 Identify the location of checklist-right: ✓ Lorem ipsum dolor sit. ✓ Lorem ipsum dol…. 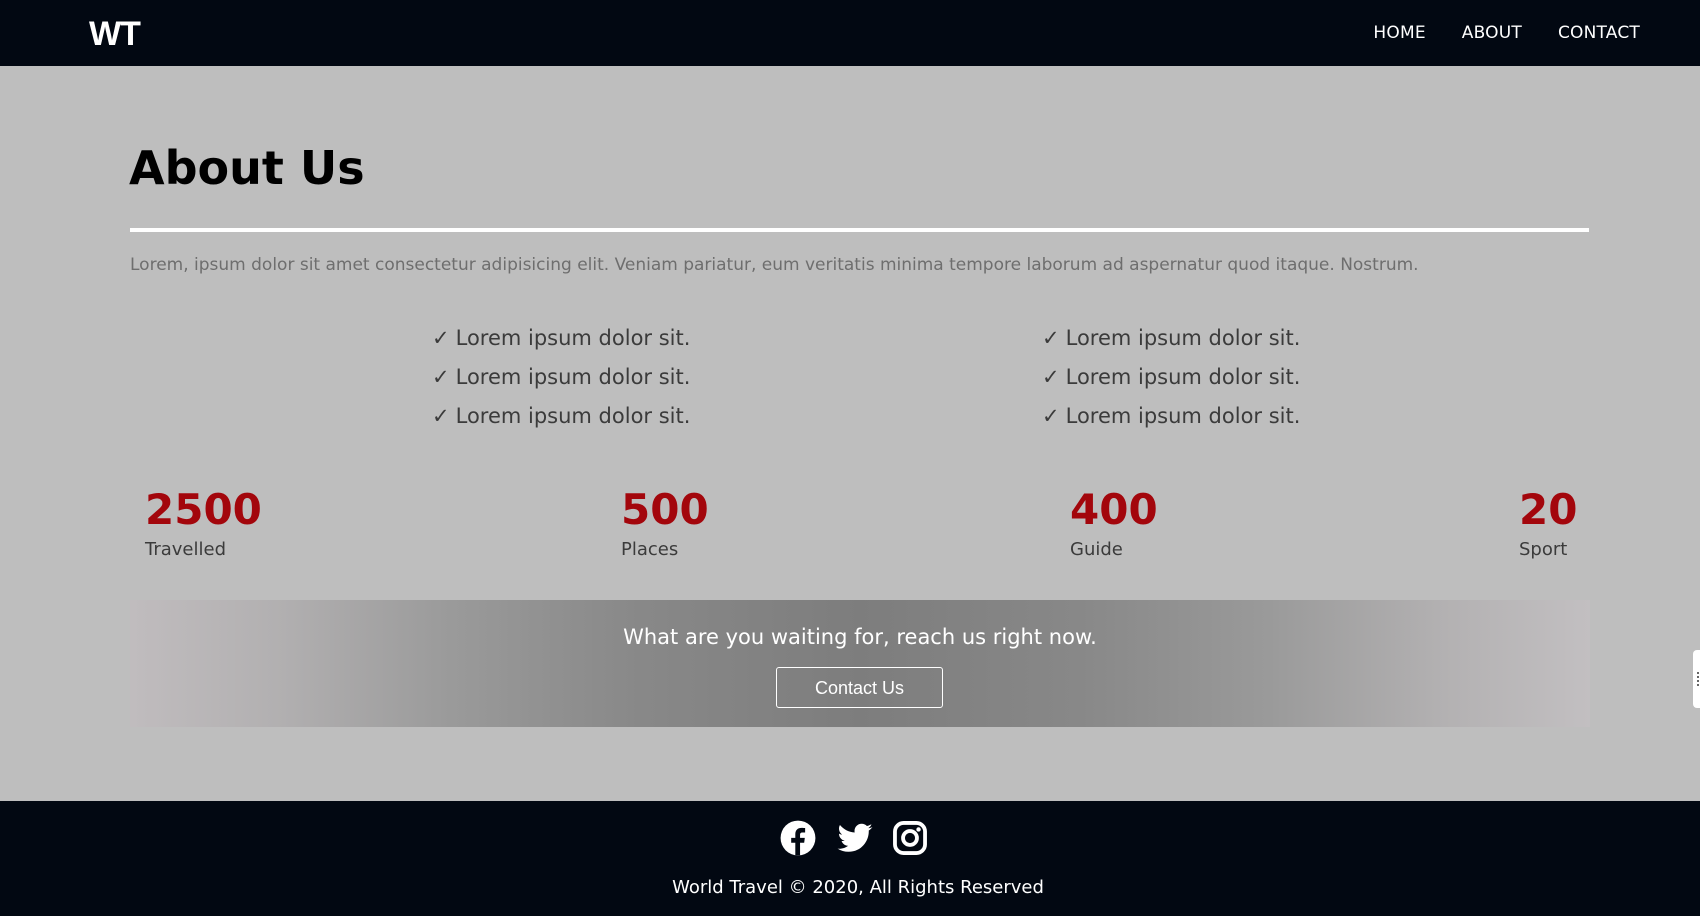
(1171, 381).